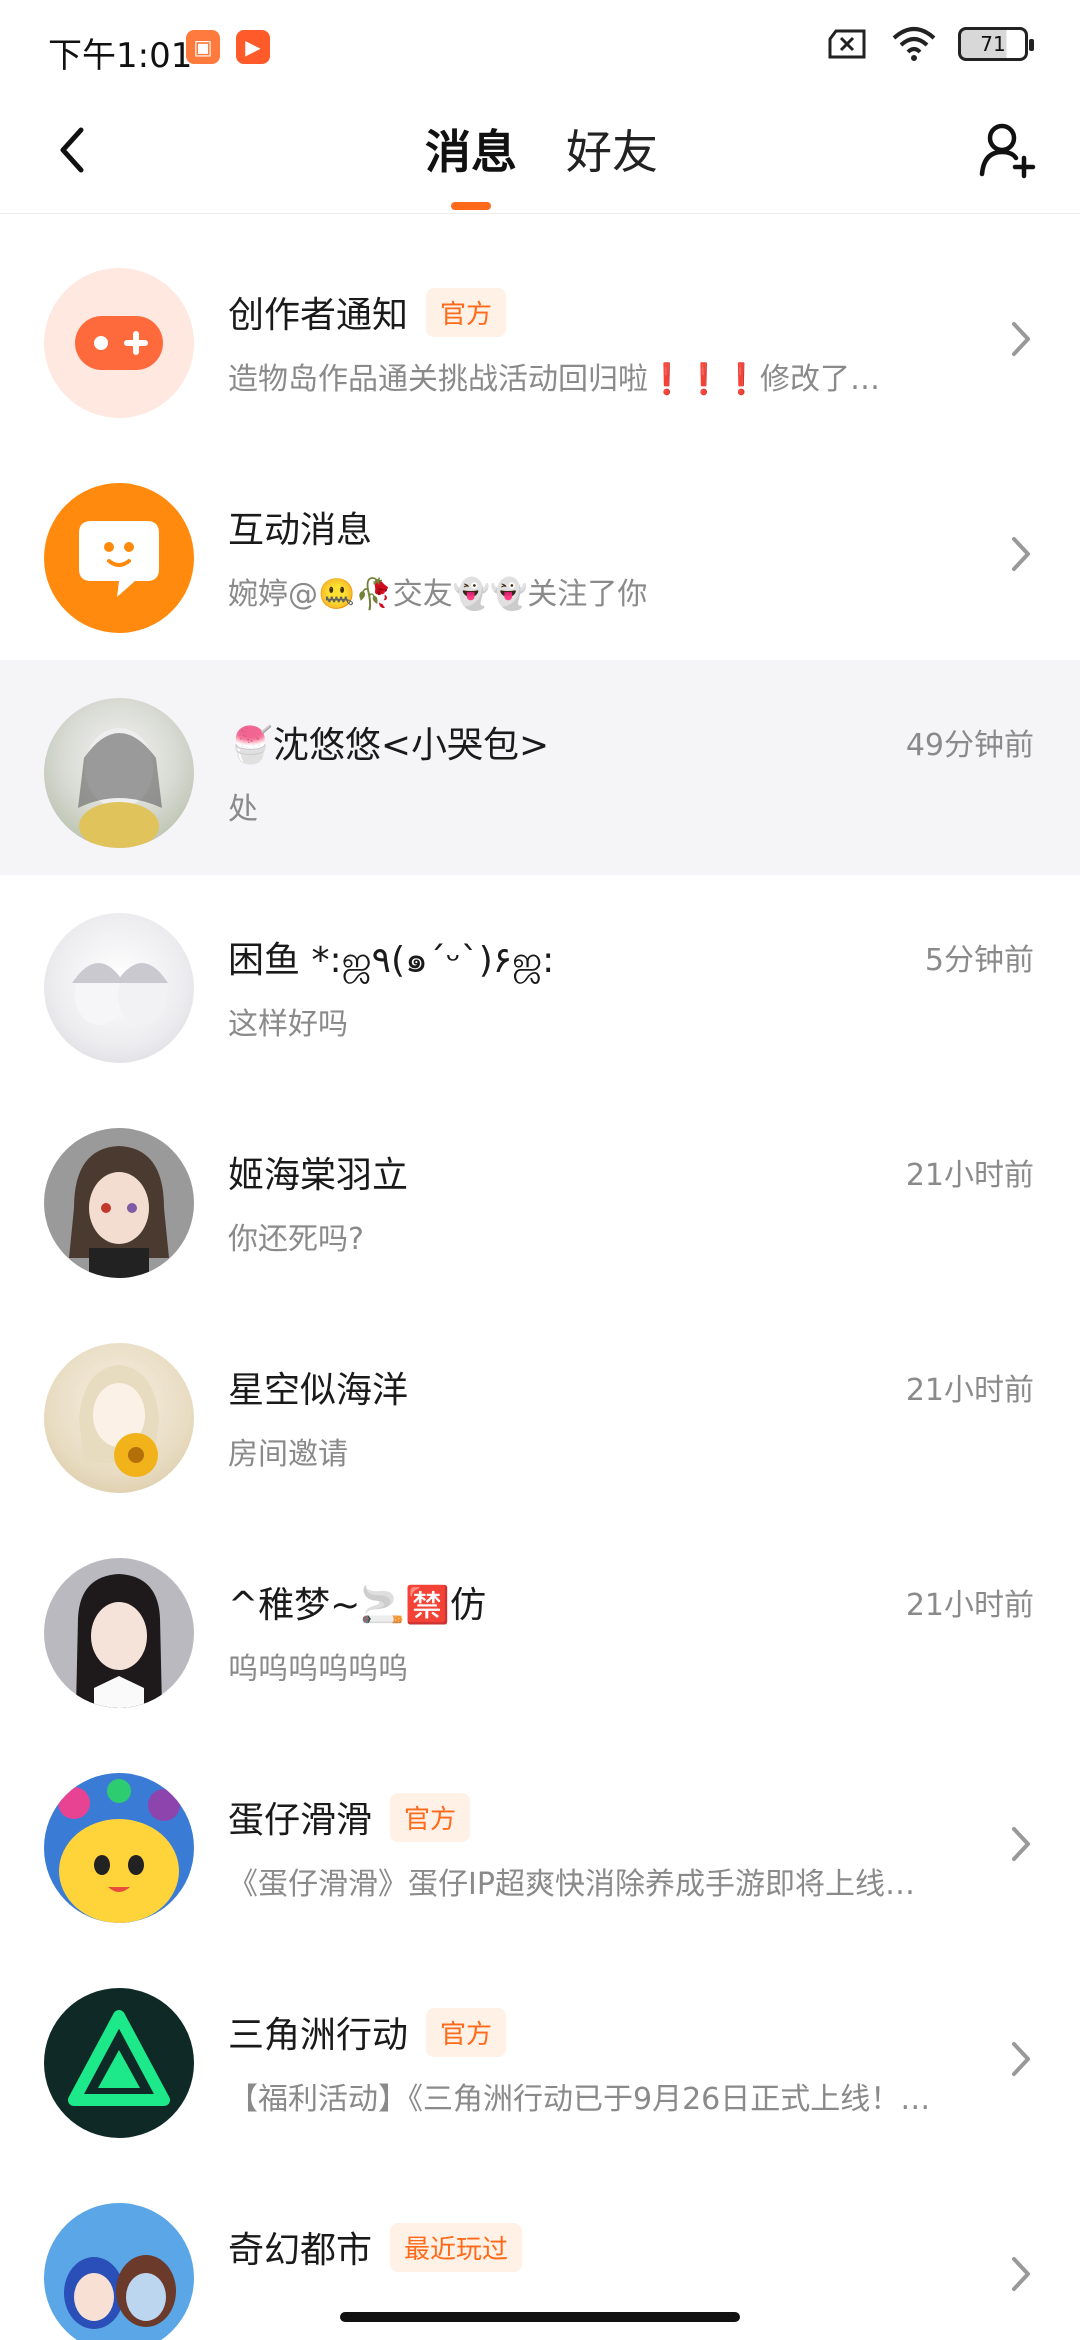 Image resolution: width=1080 pixels, height=2340 pixels. Describe the element at coordinates (296, 1239) in the screenshot. I see `message-preview: 你还死吗?` at that location.